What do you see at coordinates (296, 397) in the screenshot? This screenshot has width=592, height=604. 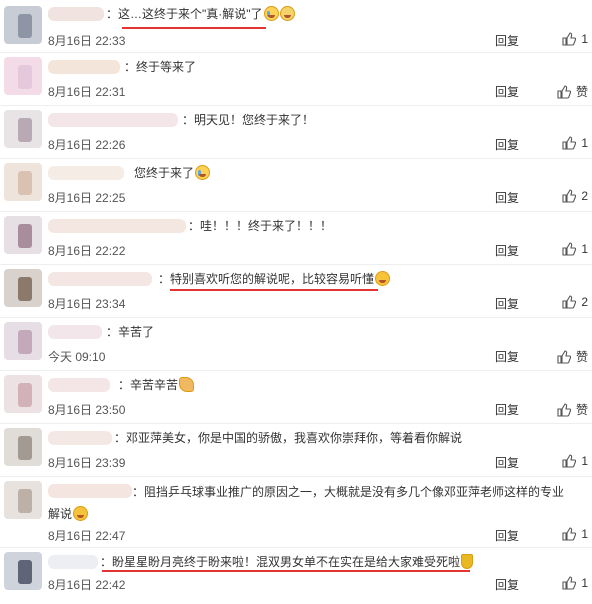 I see `comment-item: ：辛苦辛苦 8月16日 23:50 回复 赞` at bounding box center [296, 397].